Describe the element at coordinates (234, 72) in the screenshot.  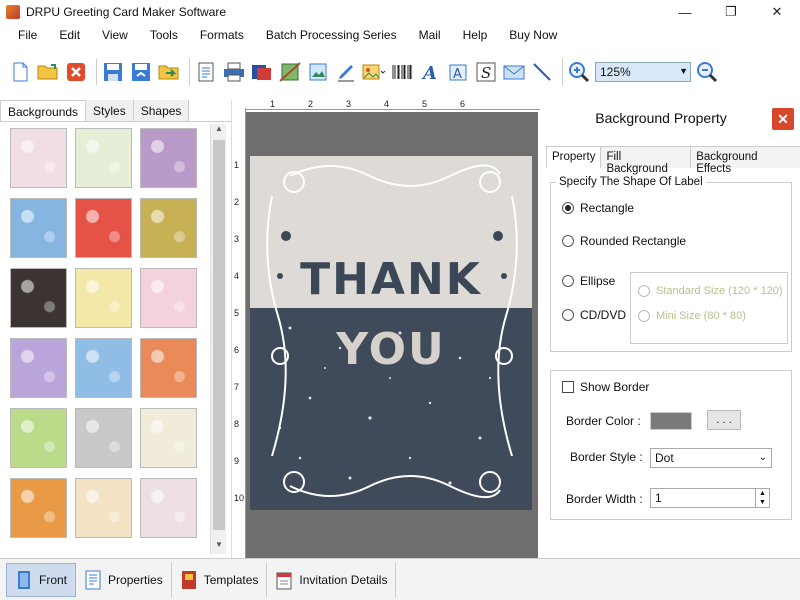
I see `print-icon` at that location.